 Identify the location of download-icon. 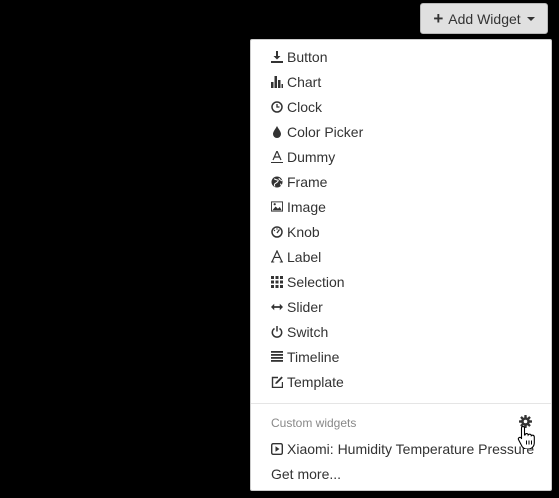
(277, 57).